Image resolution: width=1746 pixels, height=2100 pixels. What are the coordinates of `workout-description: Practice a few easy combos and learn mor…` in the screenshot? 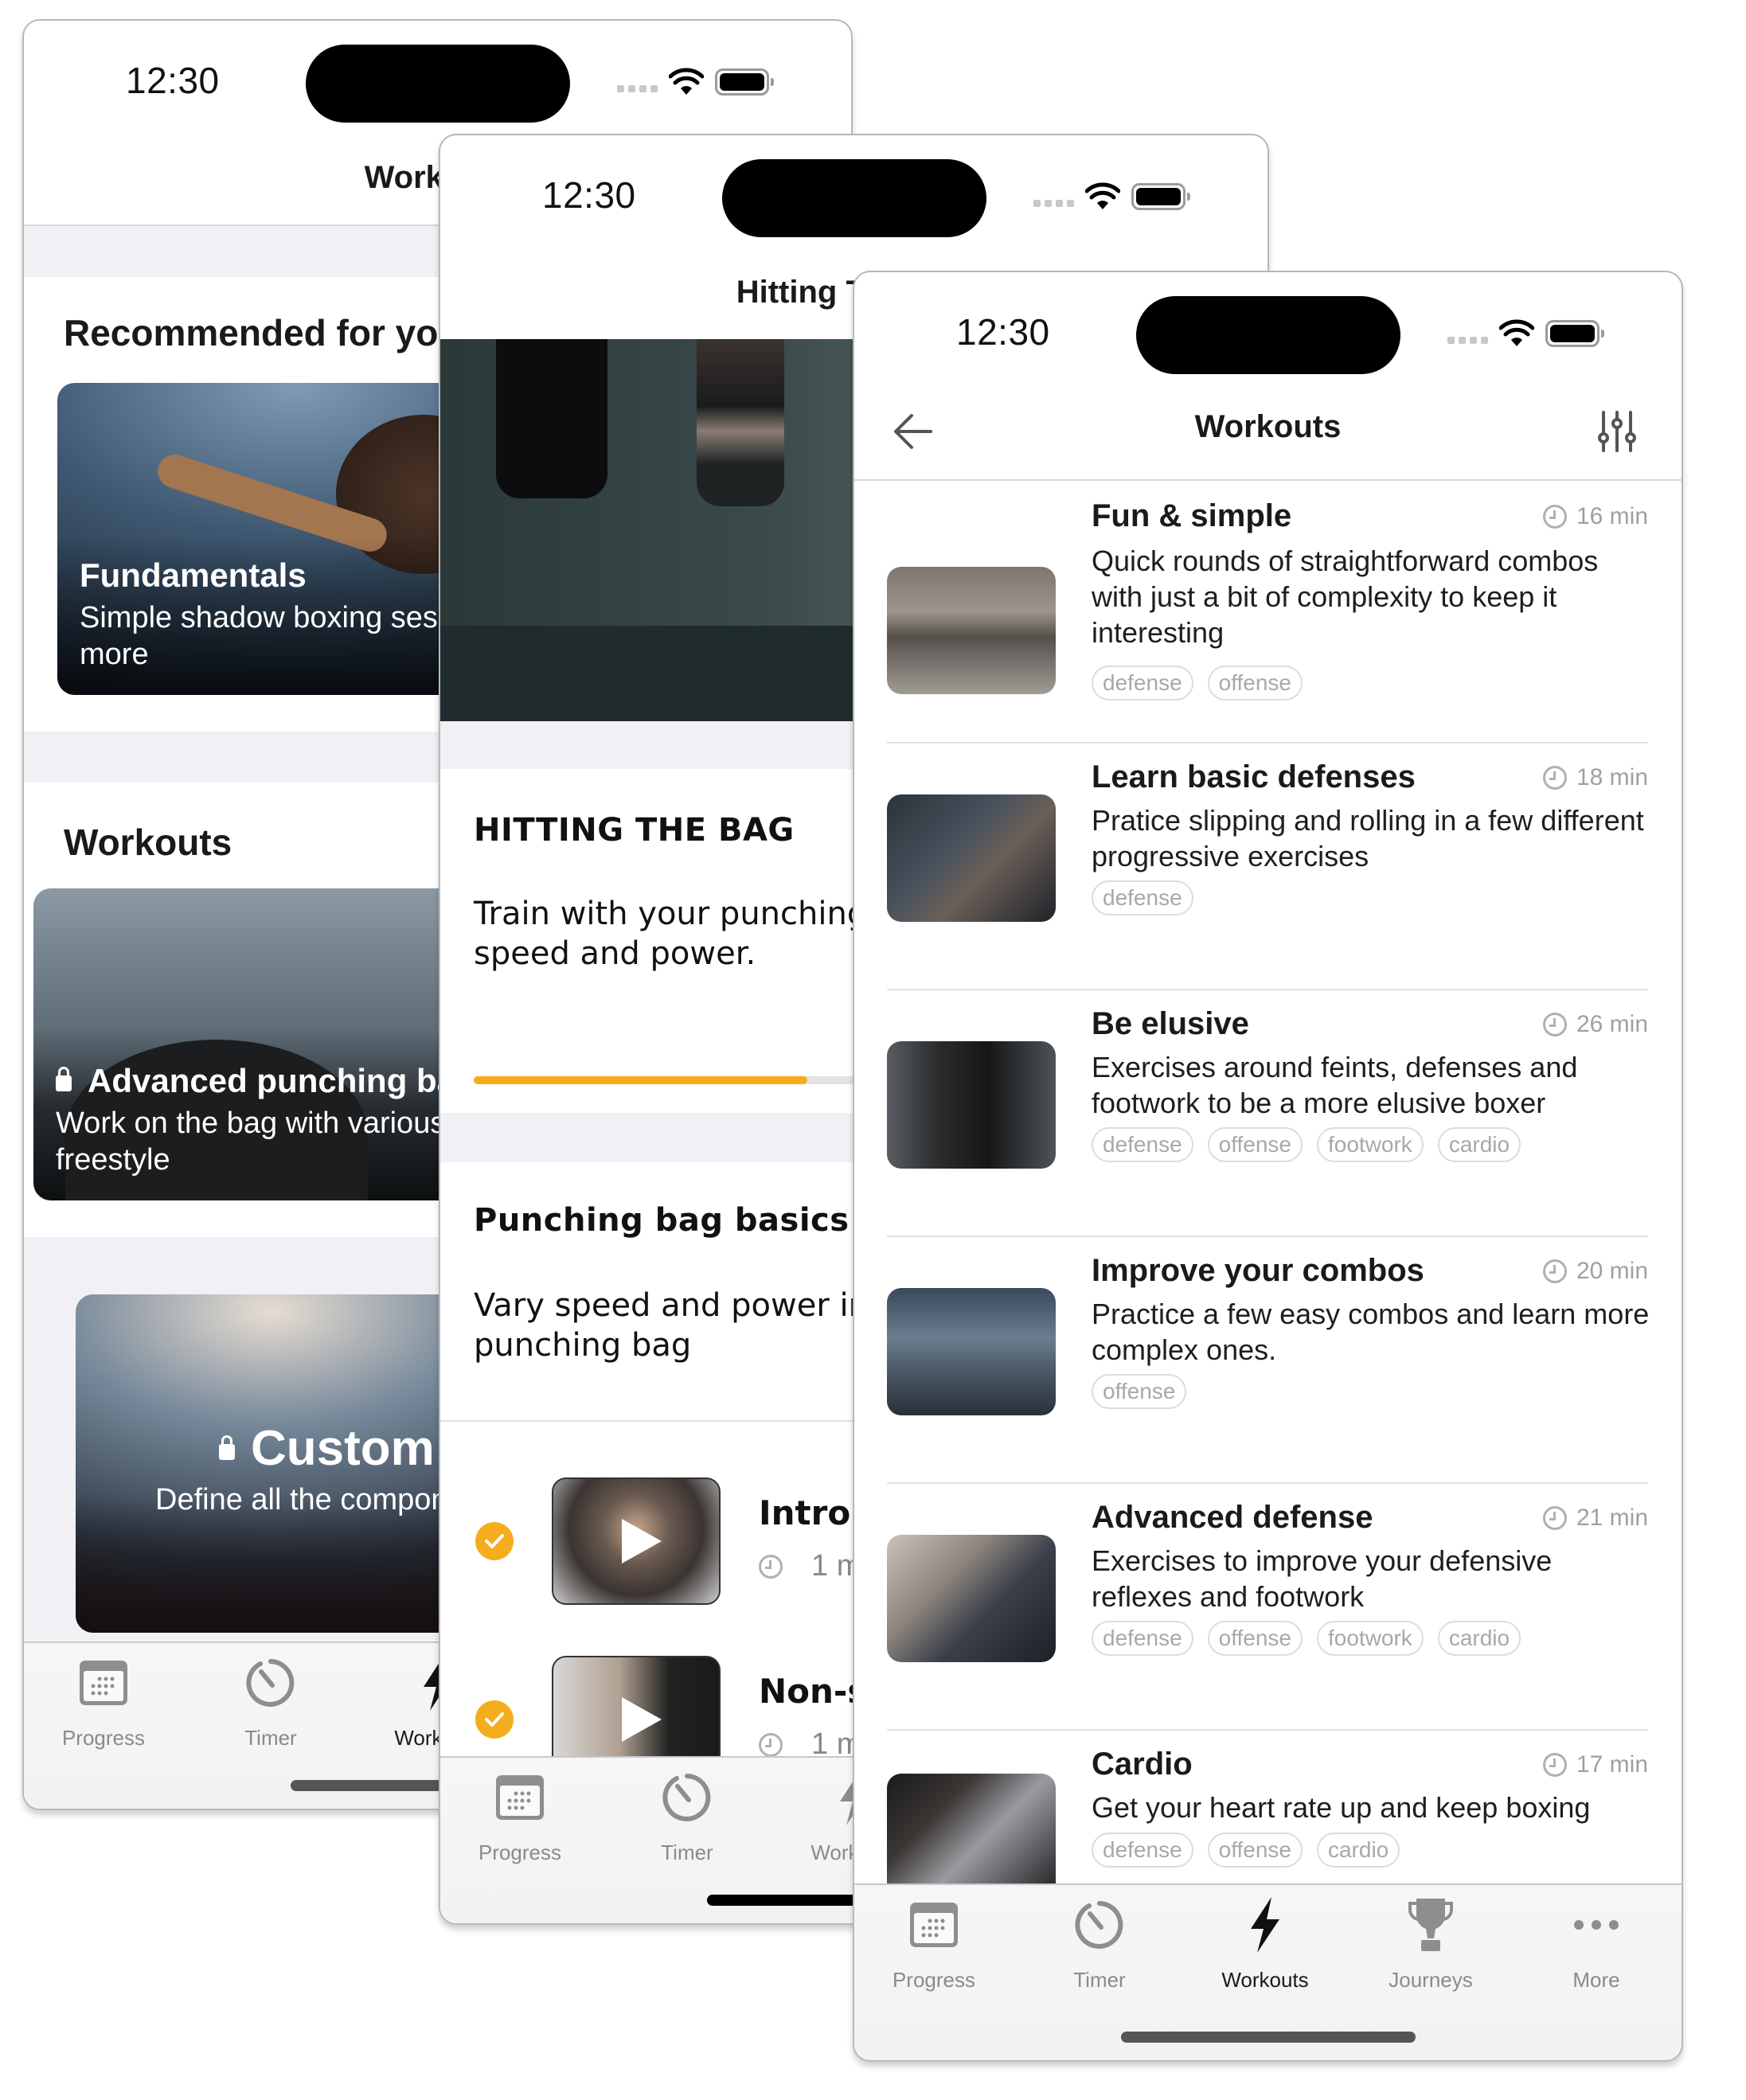 It's located at (1371, 1332).